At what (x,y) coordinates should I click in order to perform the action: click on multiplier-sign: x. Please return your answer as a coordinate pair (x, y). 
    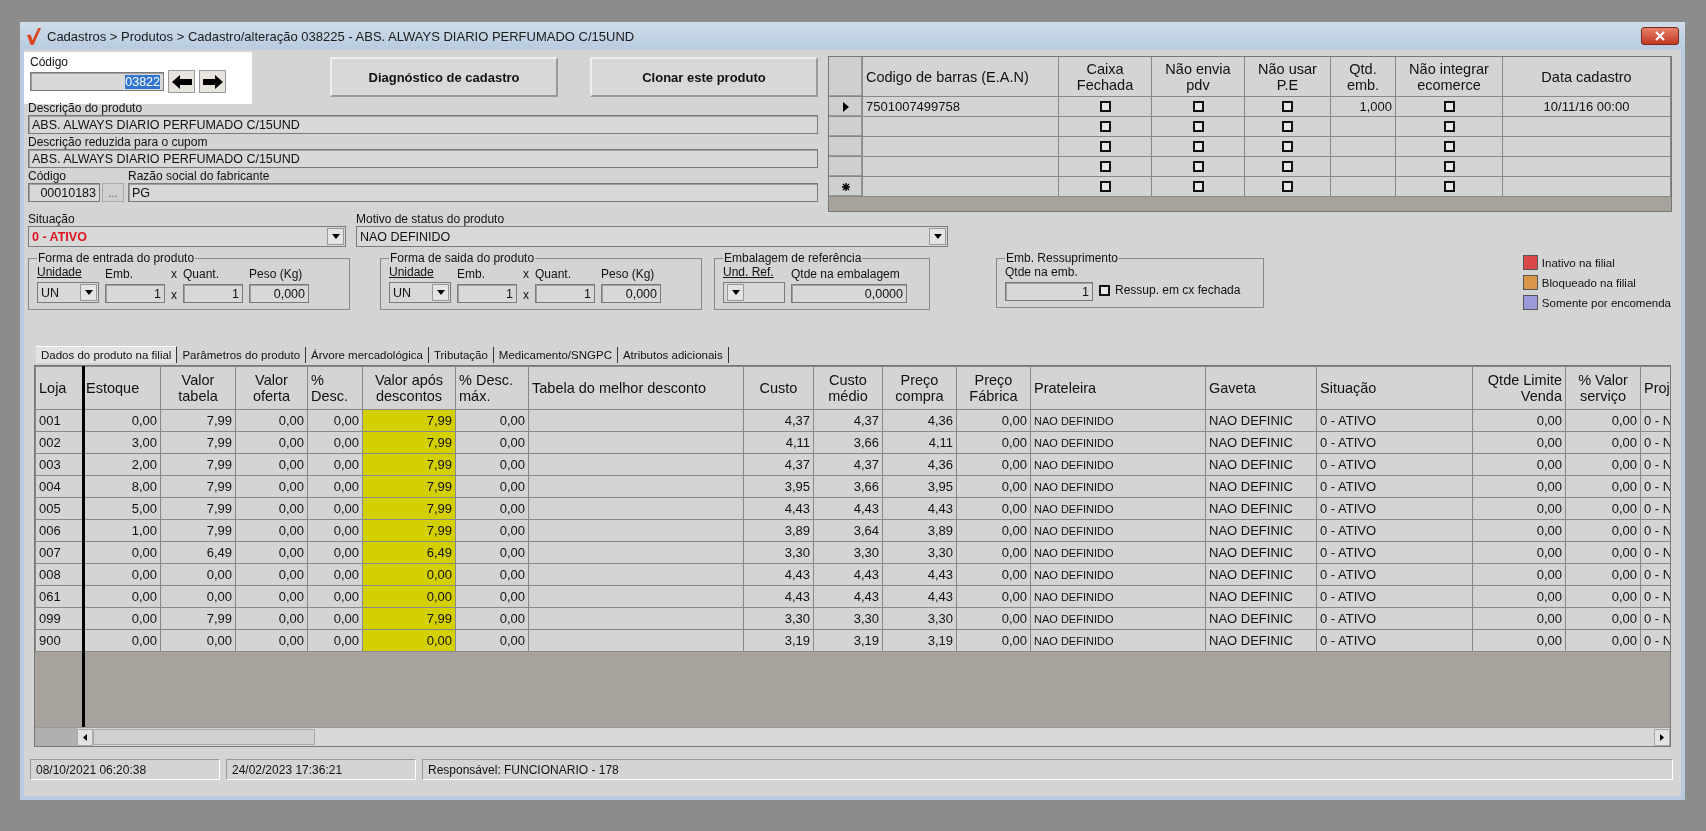
    Looking at the image, I should click on (174, 295).